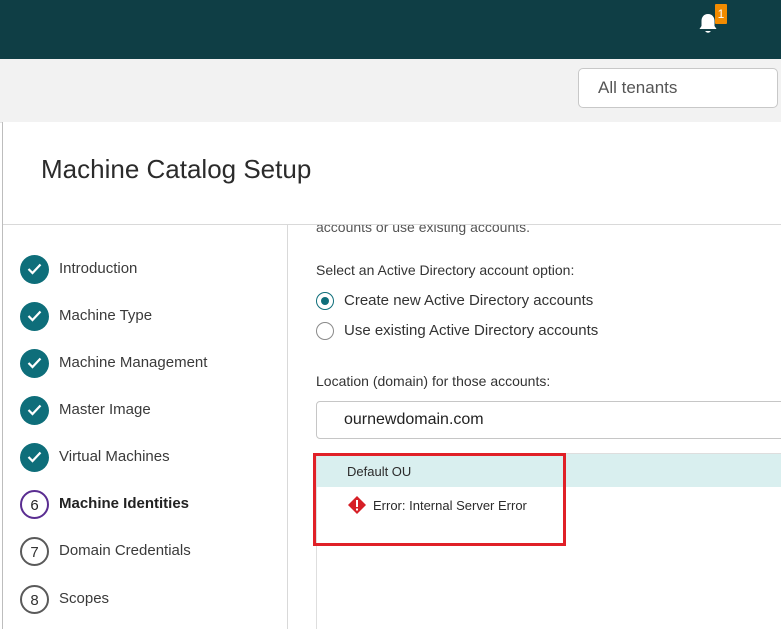 Image resolution: width=781 pixels, height=629 pixels. What do you see at coordinates (390, 29) in the screenshot?
I see `top-bar: 1` at bounding box center [390, 29].